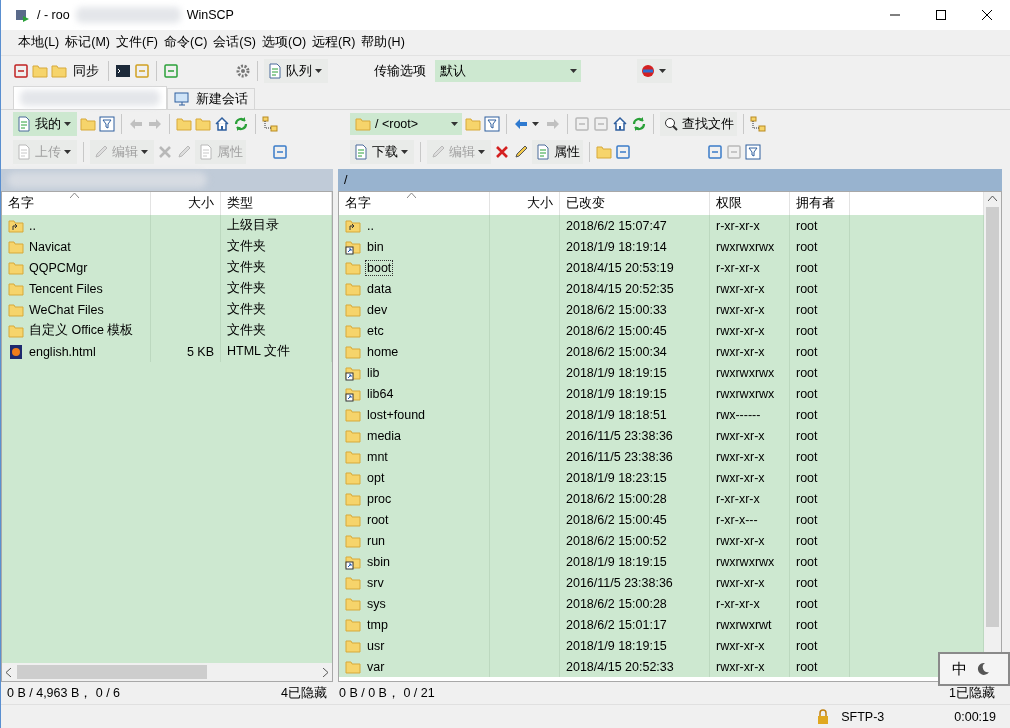 The width and height of the screenshot is (1010, 728). What do you see at coordinates (62, 351) in the screenshot?
I see `file-name: english.html` at bounding box center [62, 351].